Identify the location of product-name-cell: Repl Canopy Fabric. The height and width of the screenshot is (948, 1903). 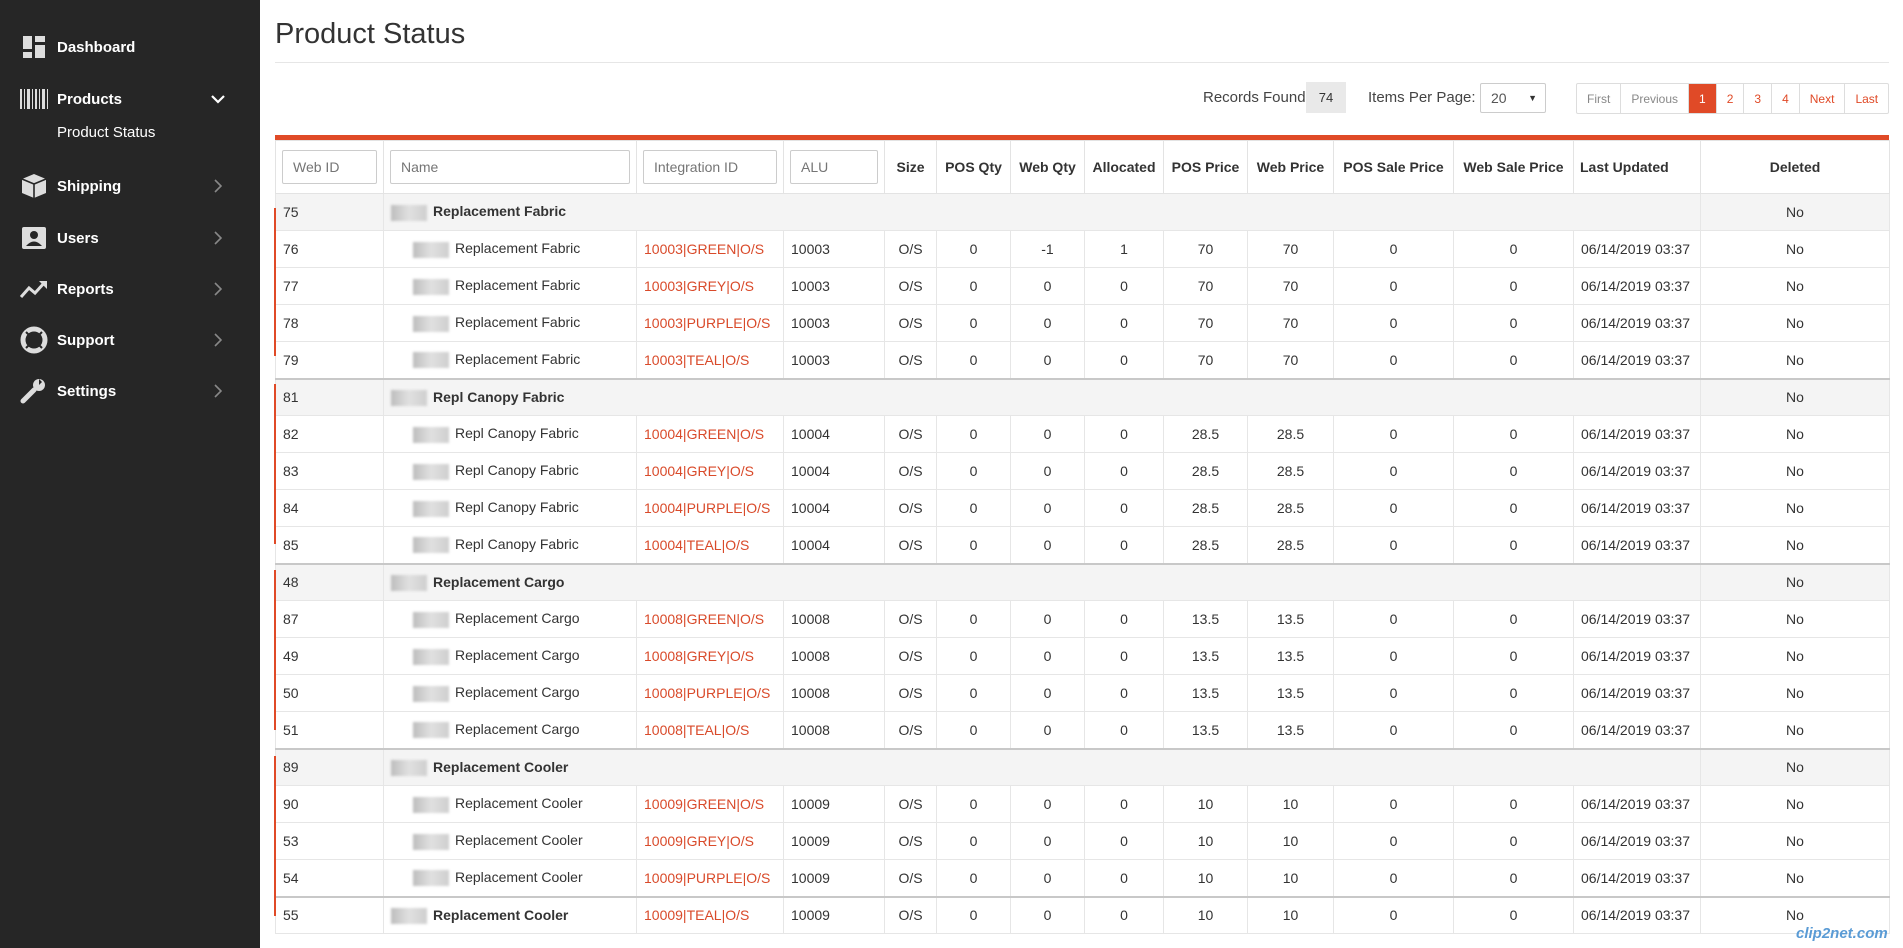
(510, 471).